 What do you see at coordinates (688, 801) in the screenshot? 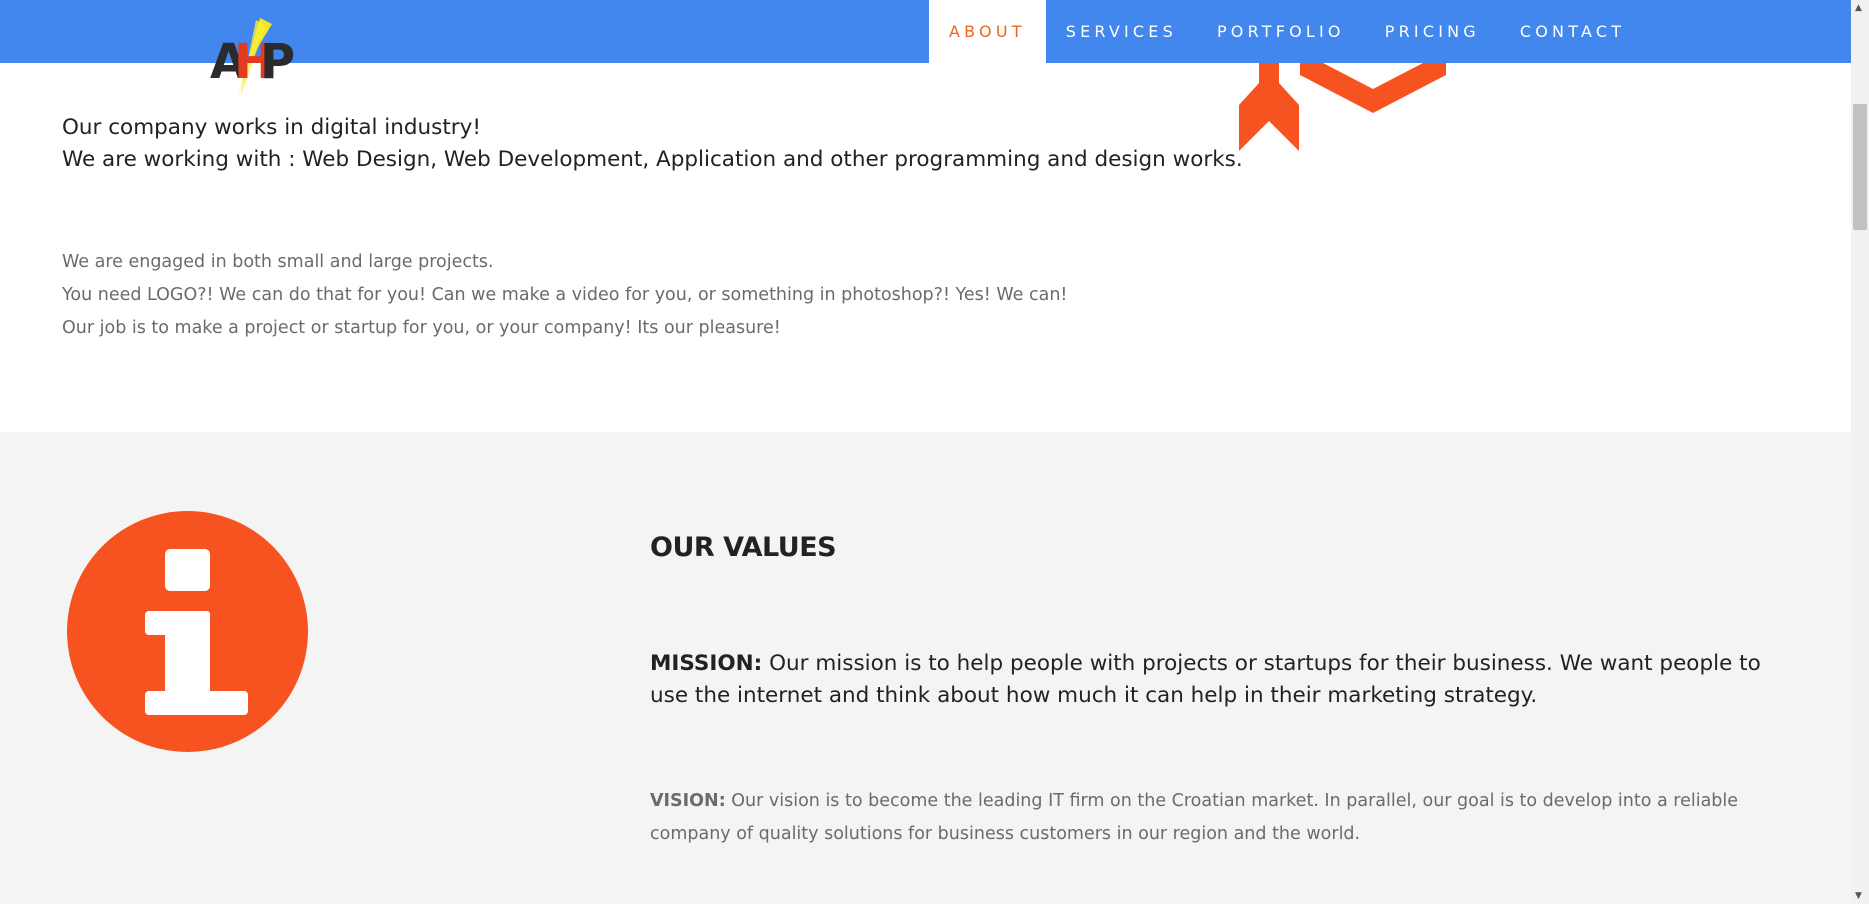
I see `vision-label: VISION:` at bounding box center [688, 801].